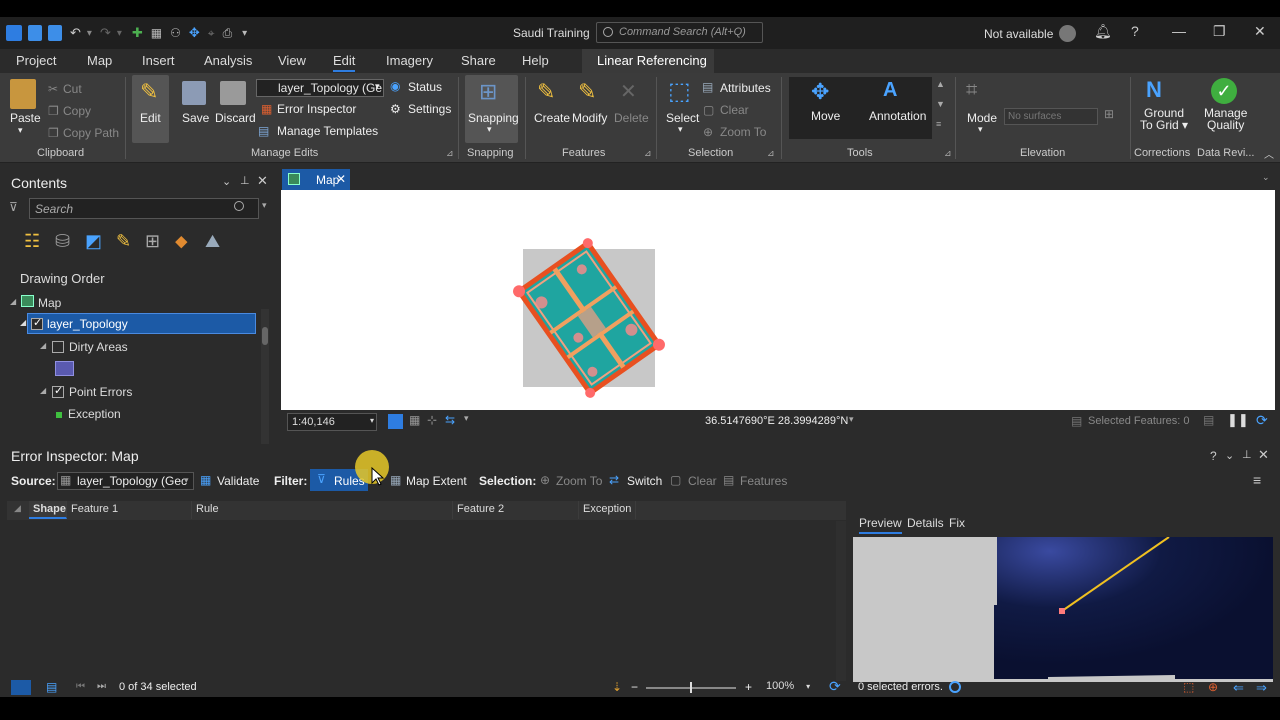 Image resolution: width=1280 pixels, height=720 pixels. Describe the element at coordinates (432, 420) in the screenshot. I see `snap-icon: ⊹` at that location.